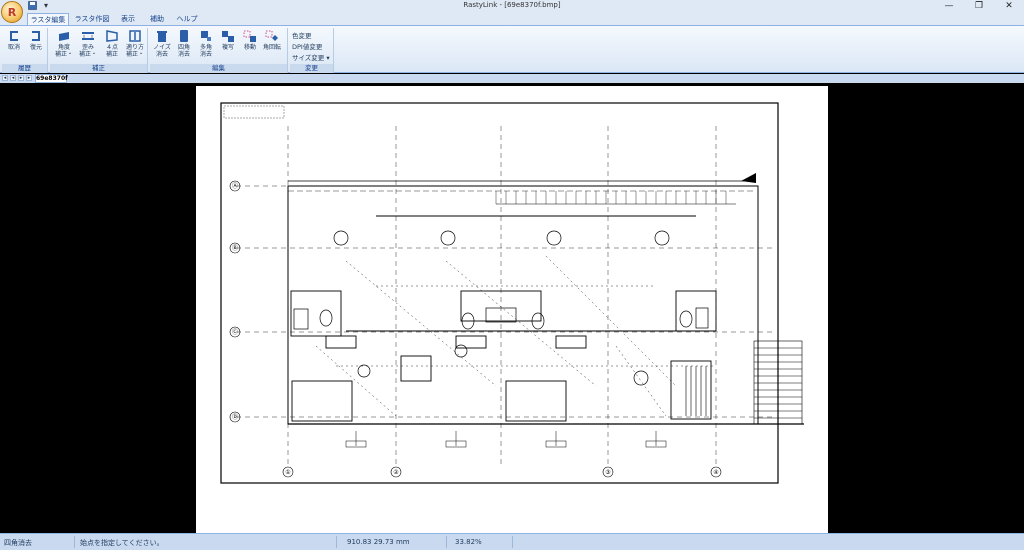 This screenshot has width=1024, height=550. I want to click on redo-button: 復元, so click(36, 40).